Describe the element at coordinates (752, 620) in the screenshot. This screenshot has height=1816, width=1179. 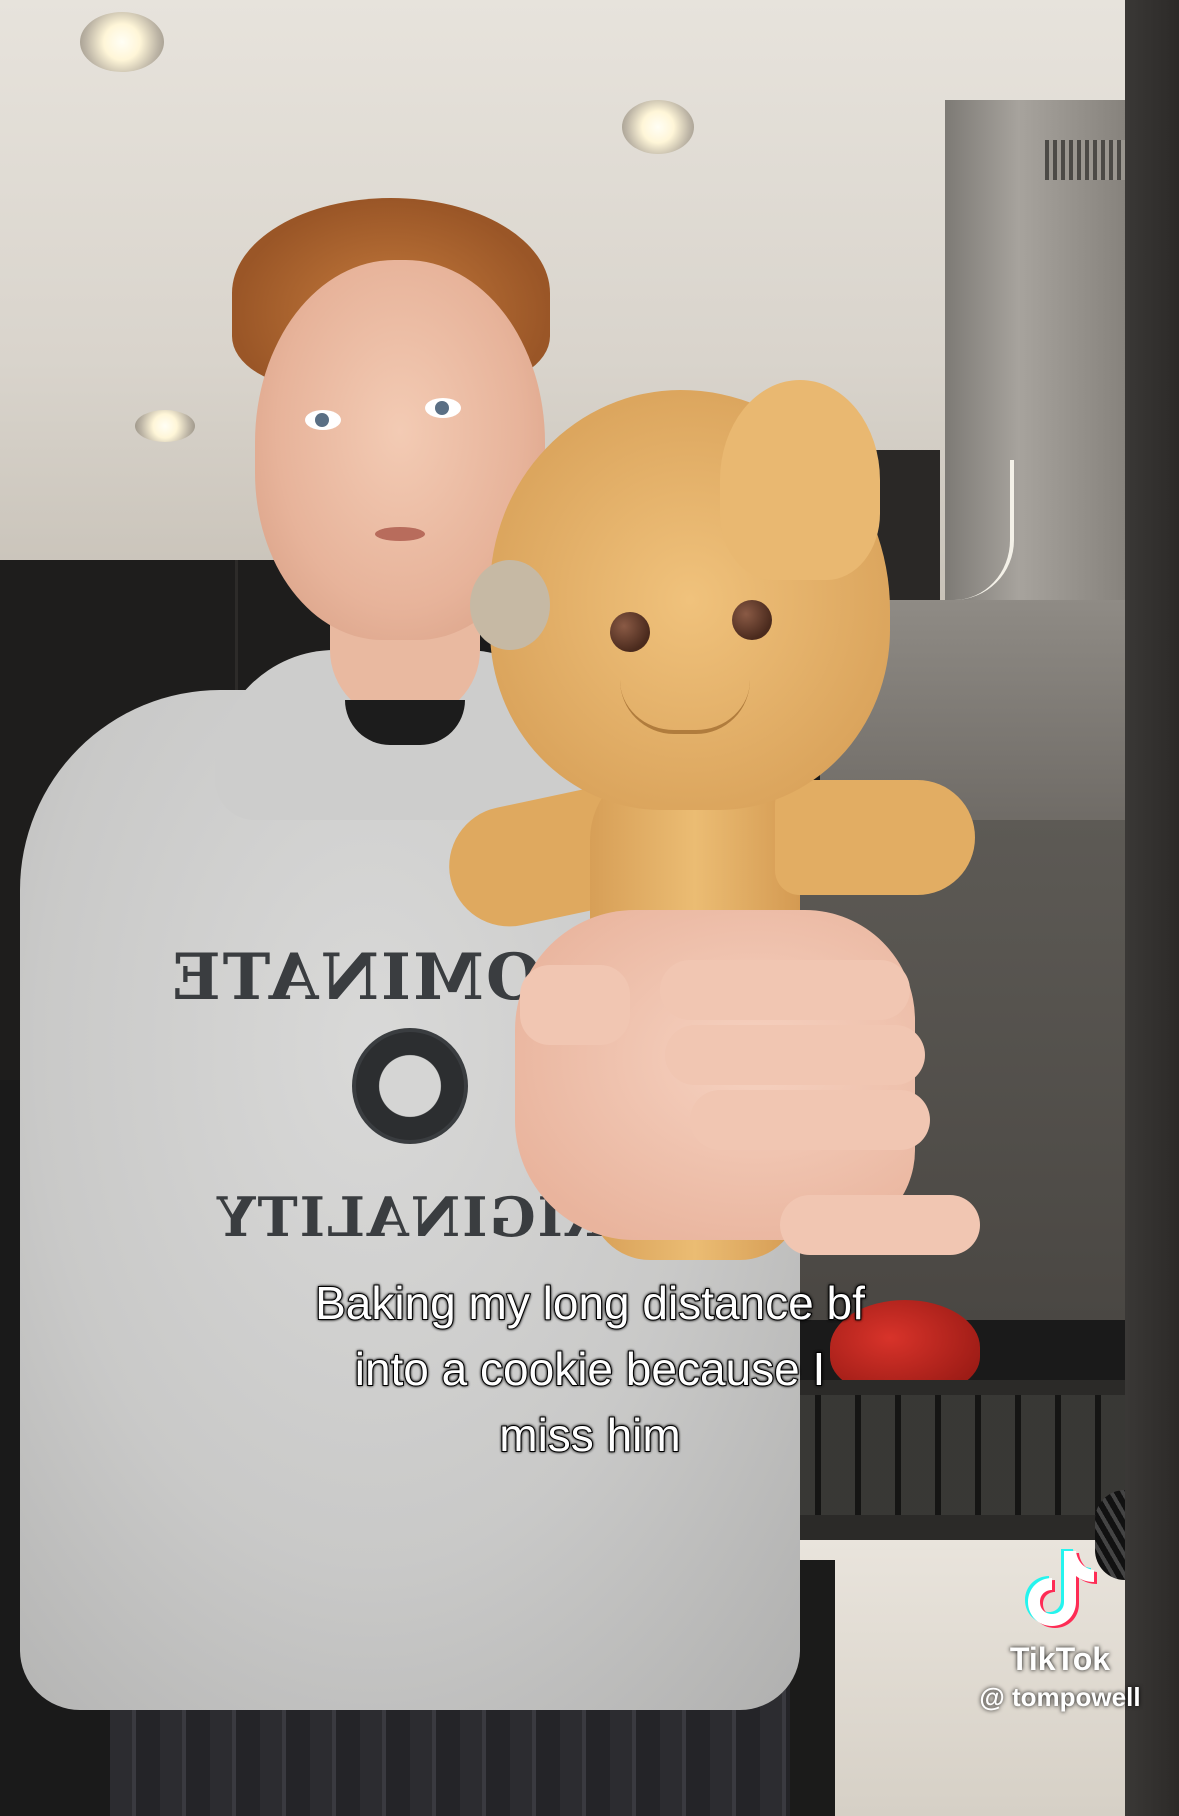
I see `cookie-right-eye` at that location.